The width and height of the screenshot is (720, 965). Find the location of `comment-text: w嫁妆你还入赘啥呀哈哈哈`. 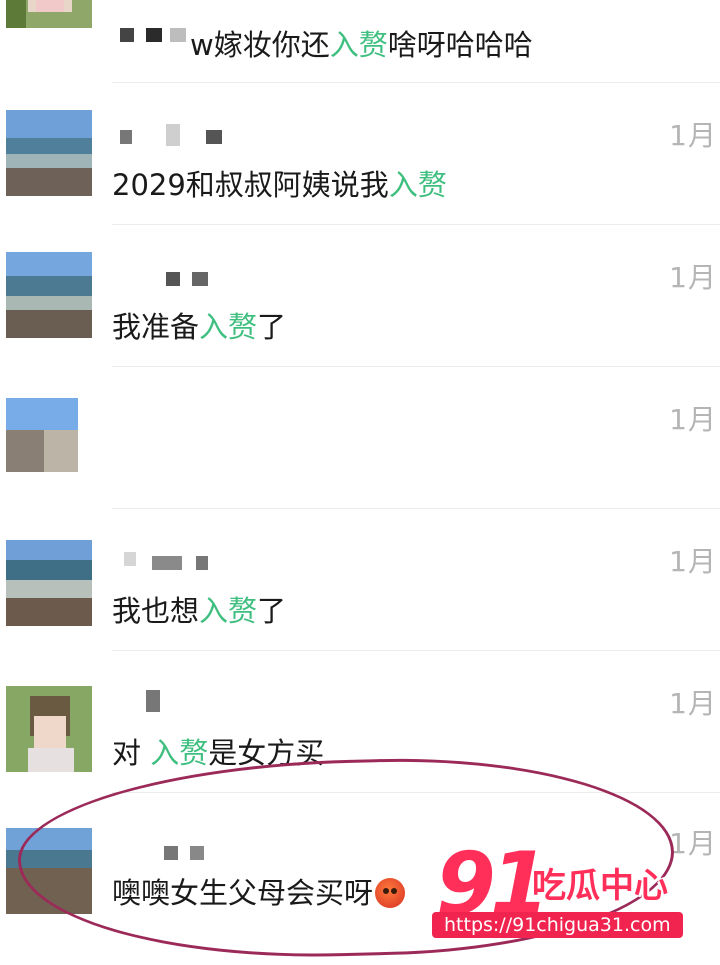

comment-text: w嫁妆你还入赘啥呀哈哈哈 is located at coordinates (361, 45).